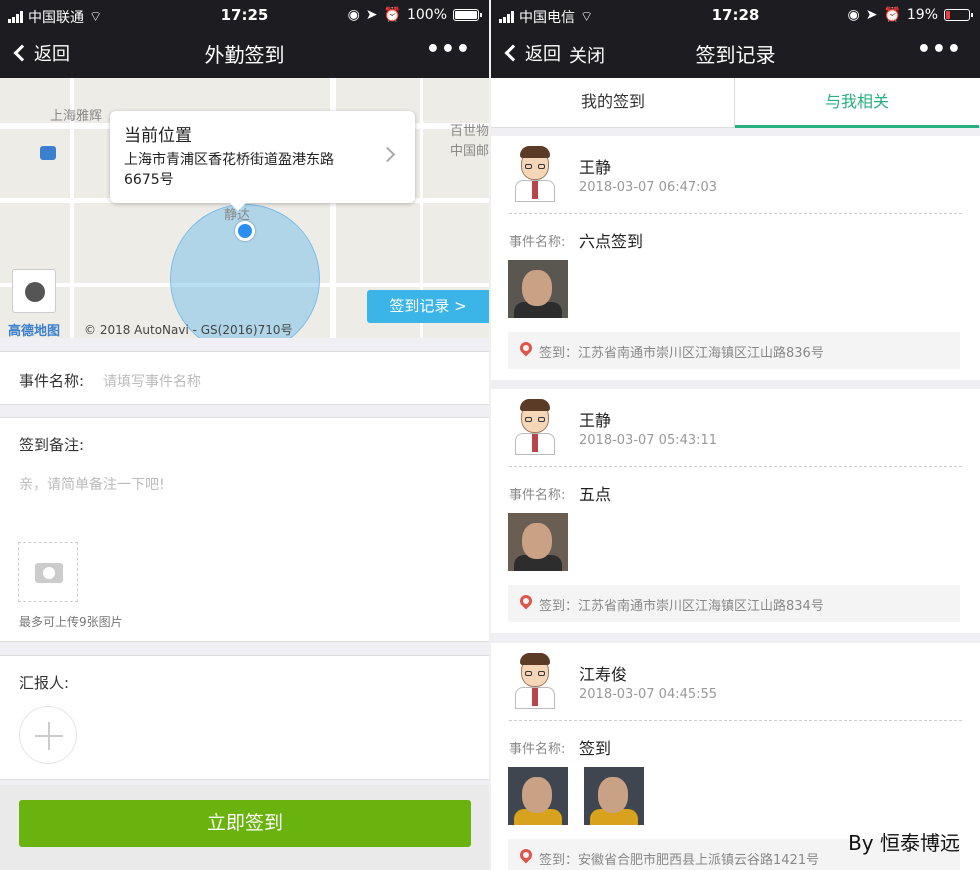 The width and height of the screenshot is (980, 870). What do you see at coordinates (152, 381) in the screenshot?
I see `event-name-input: 请填写事件名称` at bounding box center [152, 381].